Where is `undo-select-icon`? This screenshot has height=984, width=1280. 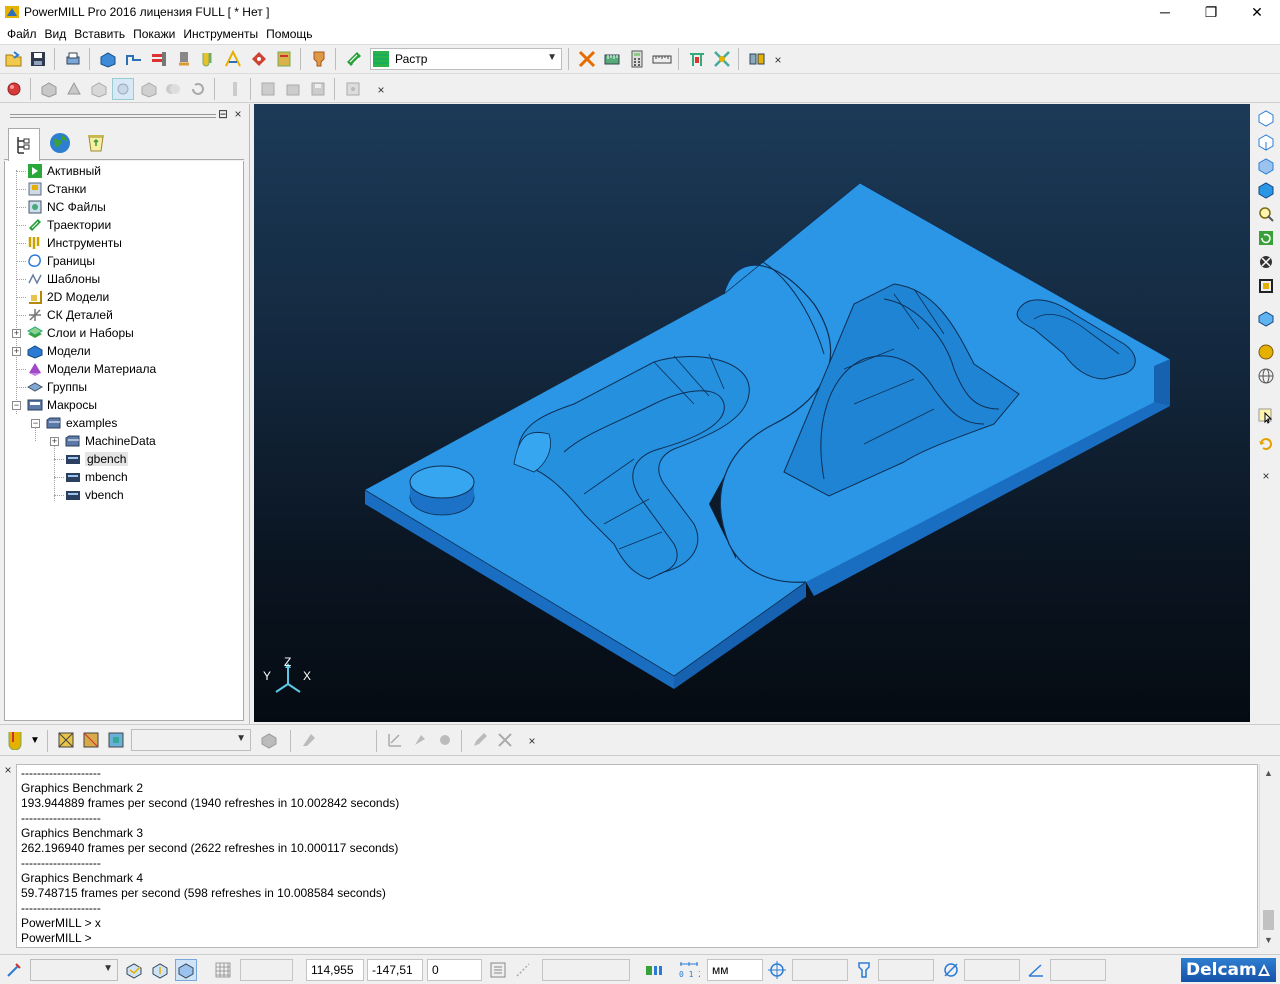 undo-select-icon is located at coordinates (1266, 444).